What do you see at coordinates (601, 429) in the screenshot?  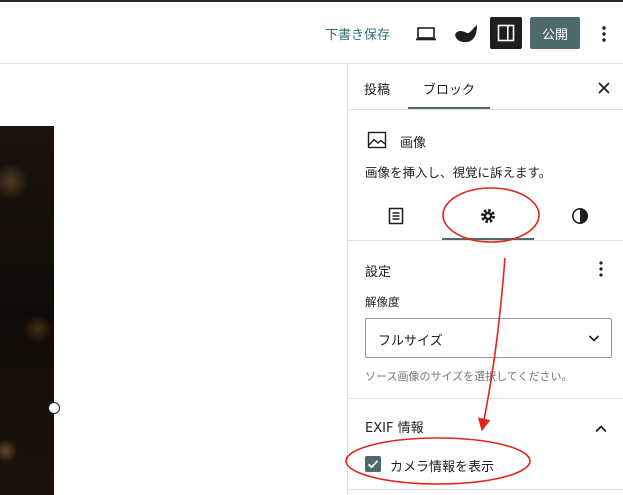 I see `chevron-up-icon` at bounding box center [601, 429].